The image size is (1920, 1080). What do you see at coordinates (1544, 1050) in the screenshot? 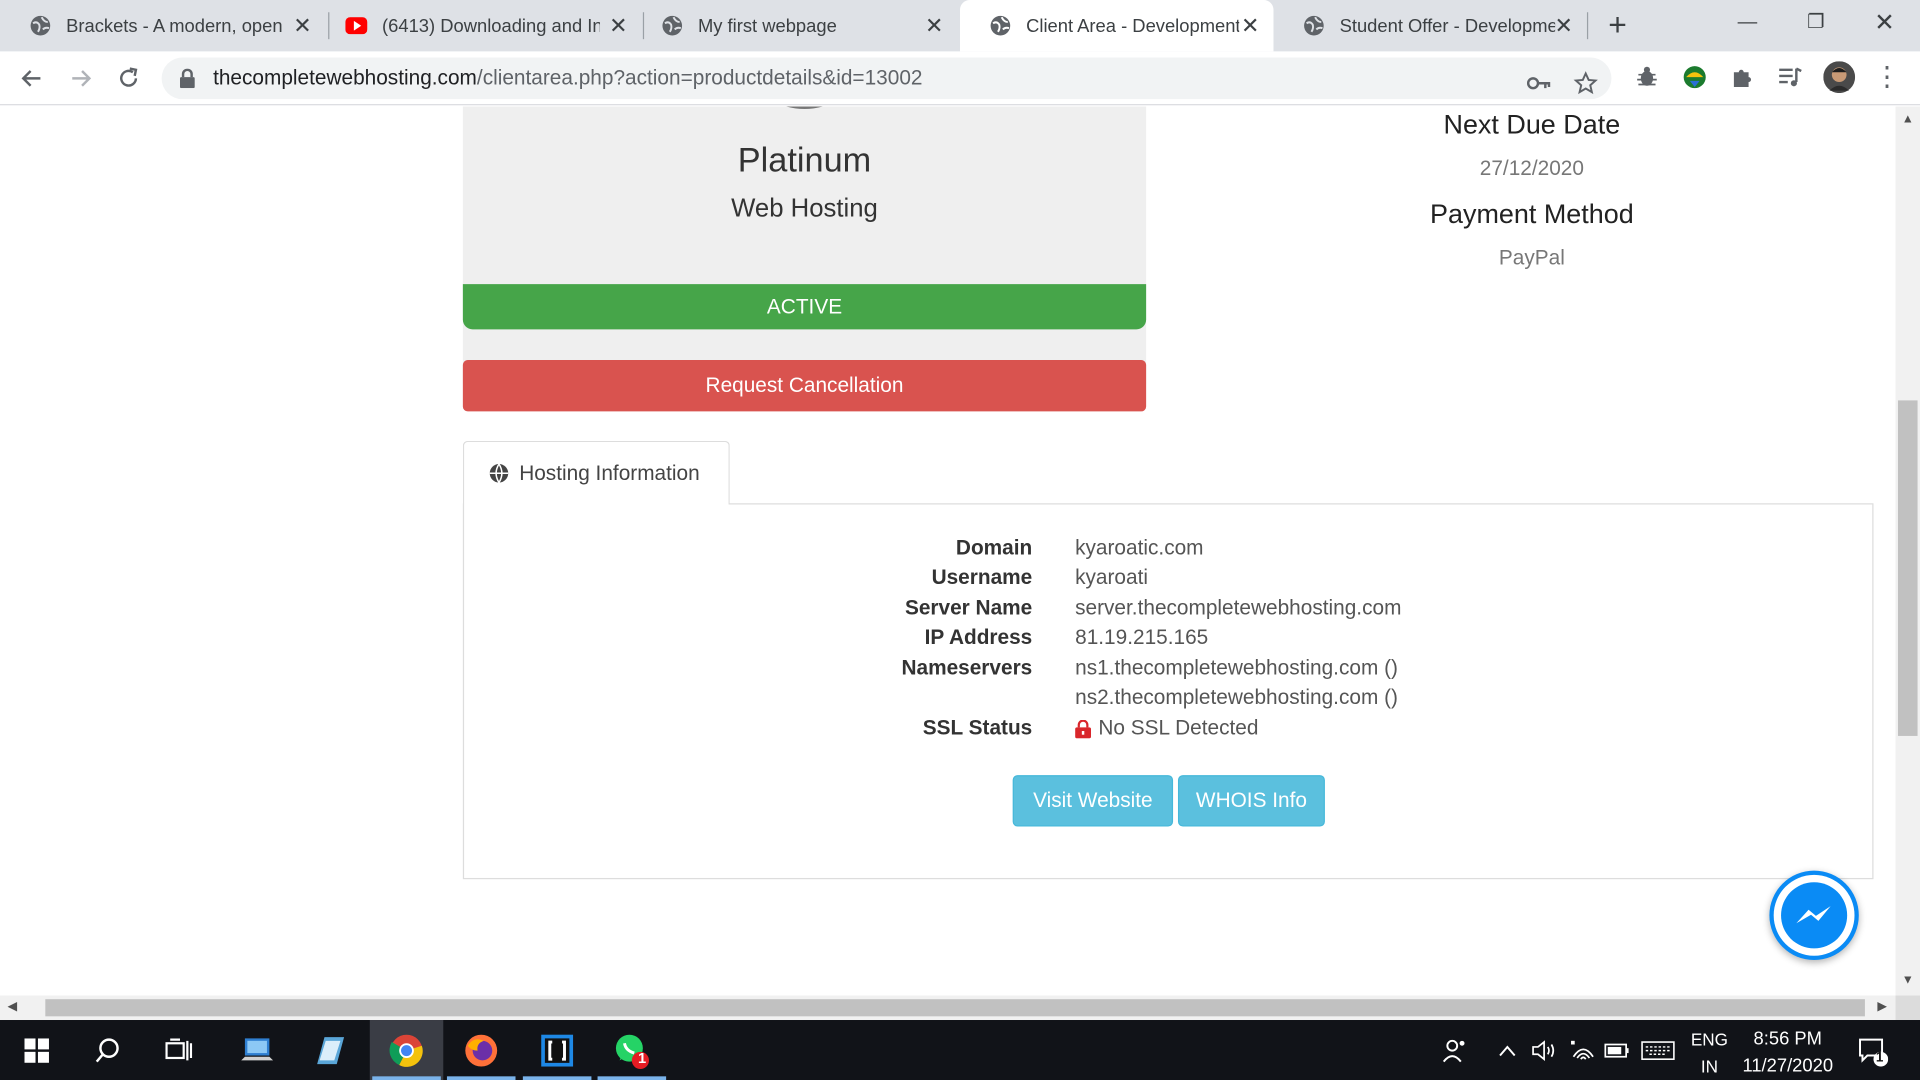
I see `volume-icon` at bounding box center [1544, 1050].